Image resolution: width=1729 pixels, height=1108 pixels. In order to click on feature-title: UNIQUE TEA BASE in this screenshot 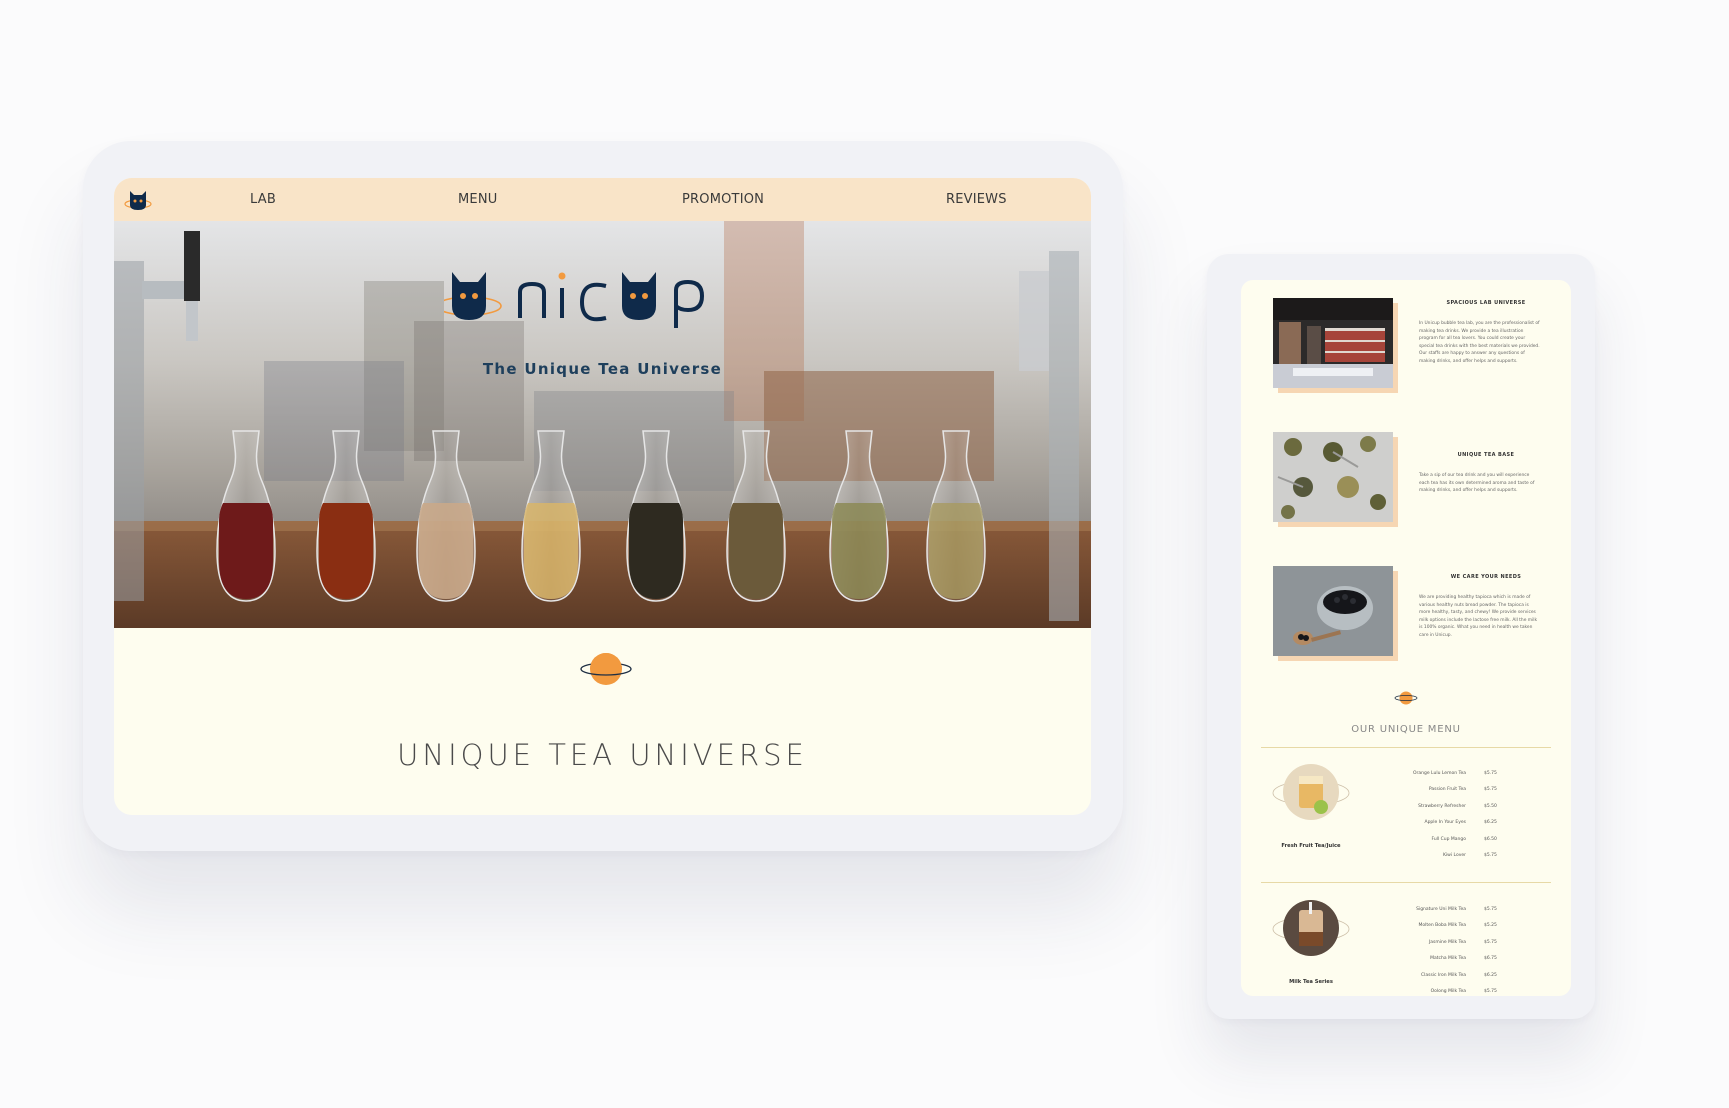, I will do `click(1486, 455)`.